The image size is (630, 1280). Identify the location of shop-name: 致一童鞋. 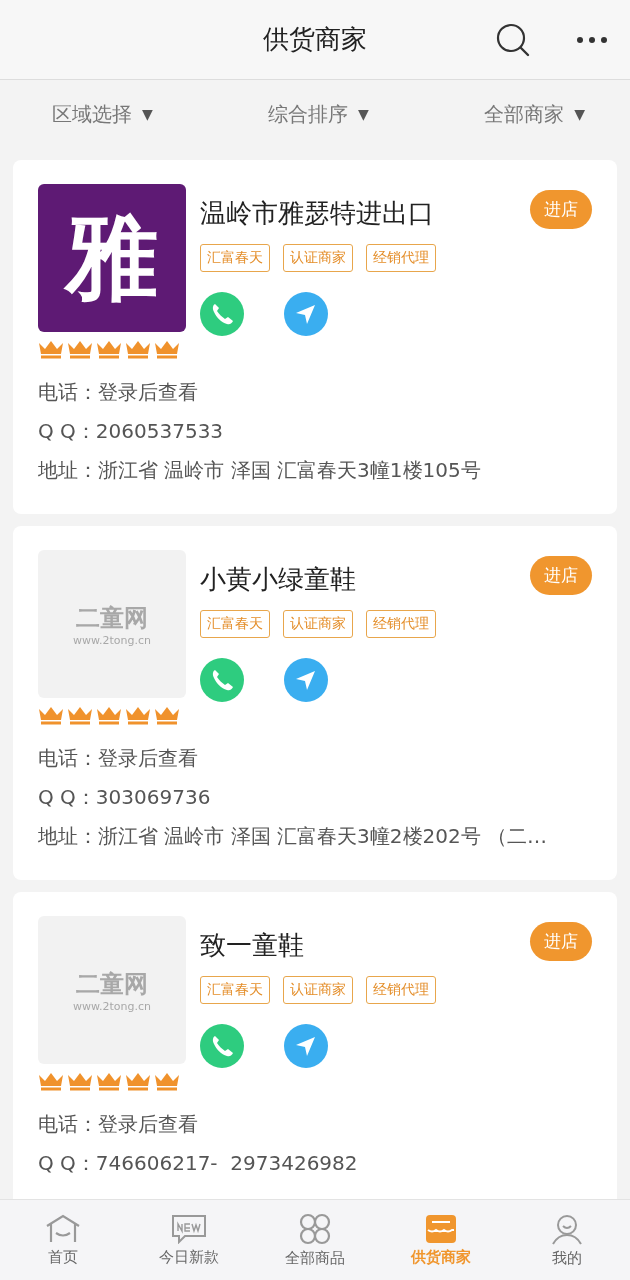
(365, 945).